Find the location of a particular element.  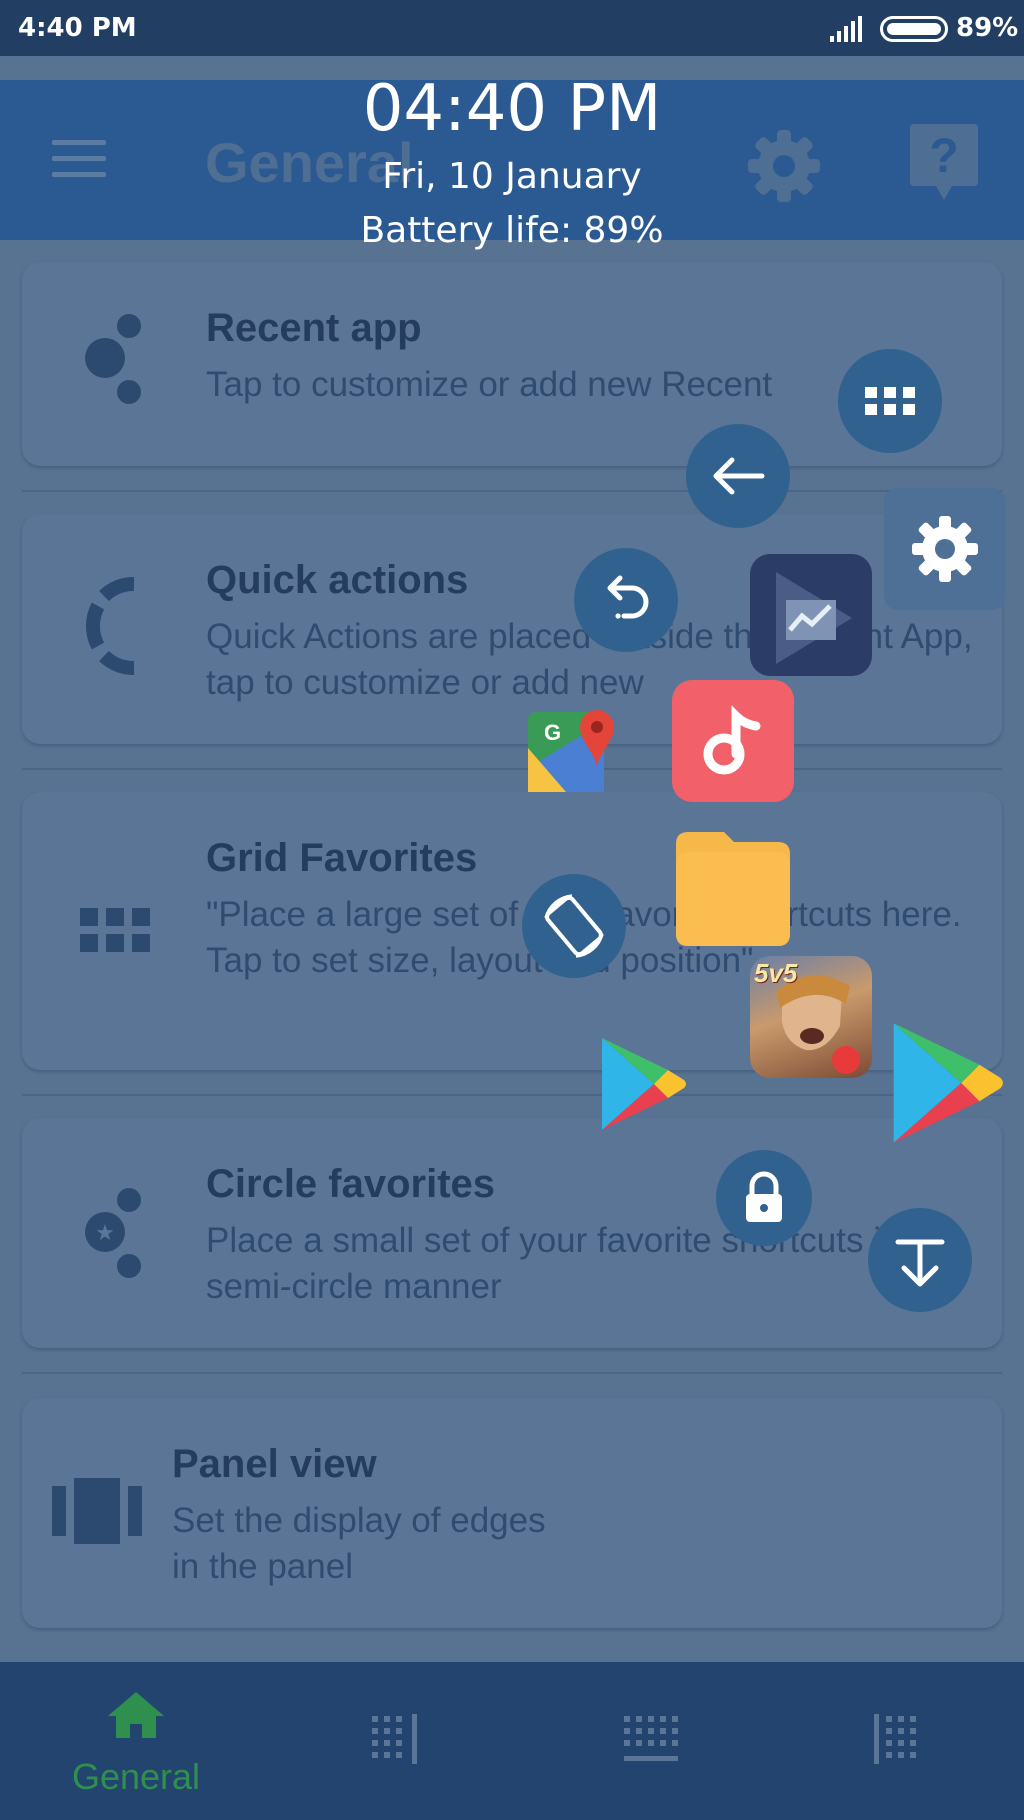

grid-icon is located at coordinates (115, 930).